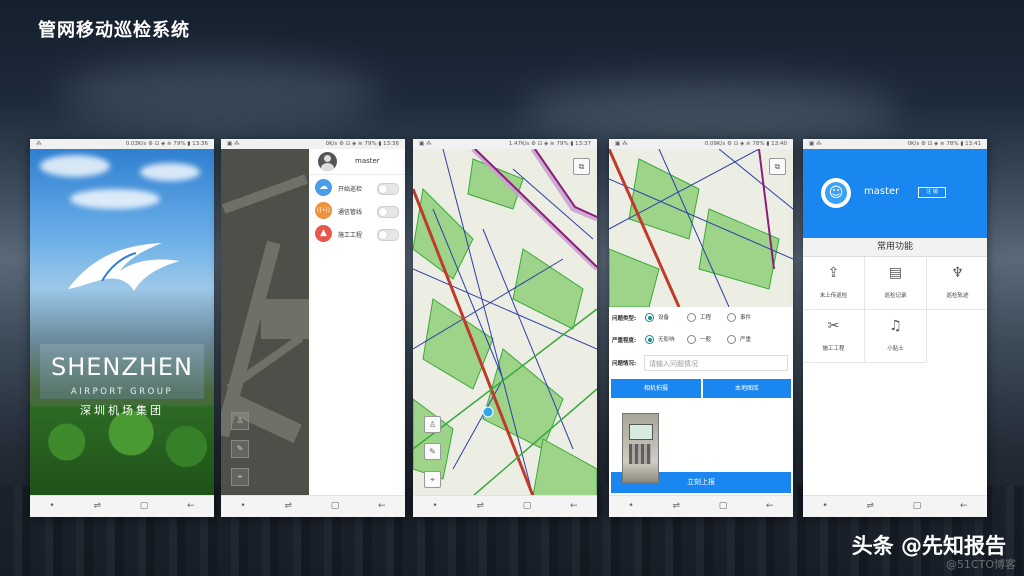  Describe the element at coordinates (122, 144) in the screenshot. I see `status-bar: ⁂ 0.03K/s ⚙ ⊡ ◈ ≋ 79% ▮ 13:36` at that location.